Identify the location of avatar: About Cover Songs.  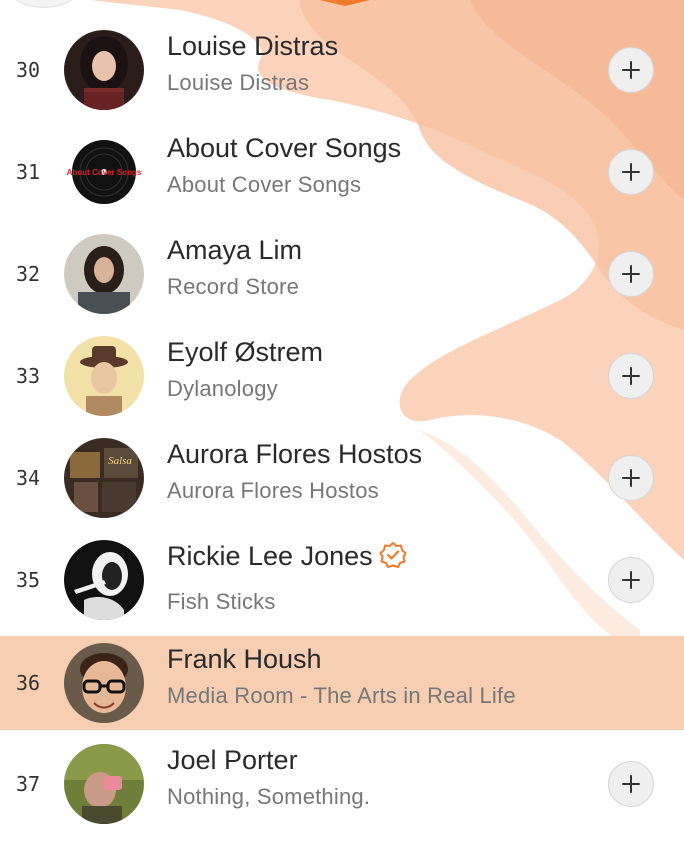
(104, 172).